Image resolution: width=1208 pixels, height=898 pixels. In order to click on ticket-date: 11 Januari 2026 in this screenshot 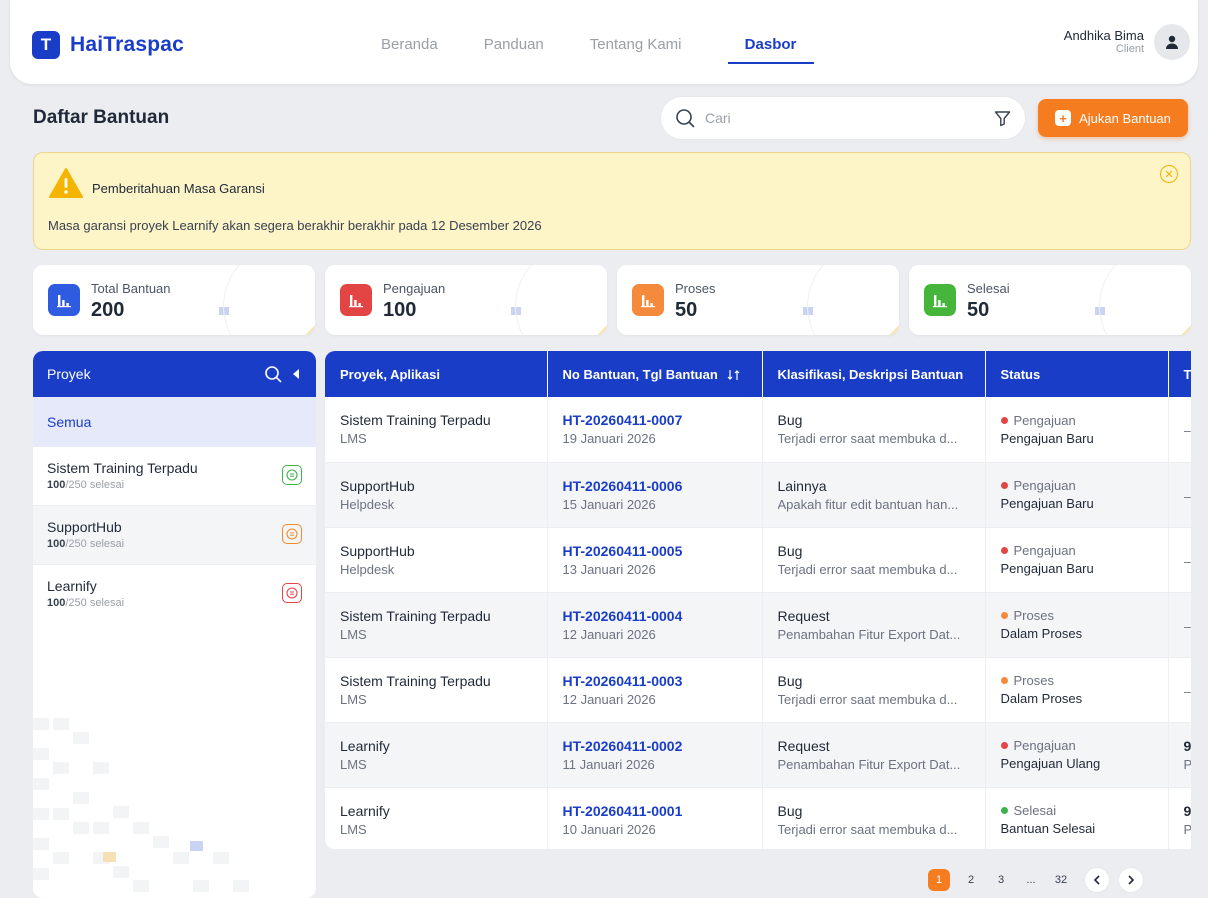, I will do `click(608, 764)`.